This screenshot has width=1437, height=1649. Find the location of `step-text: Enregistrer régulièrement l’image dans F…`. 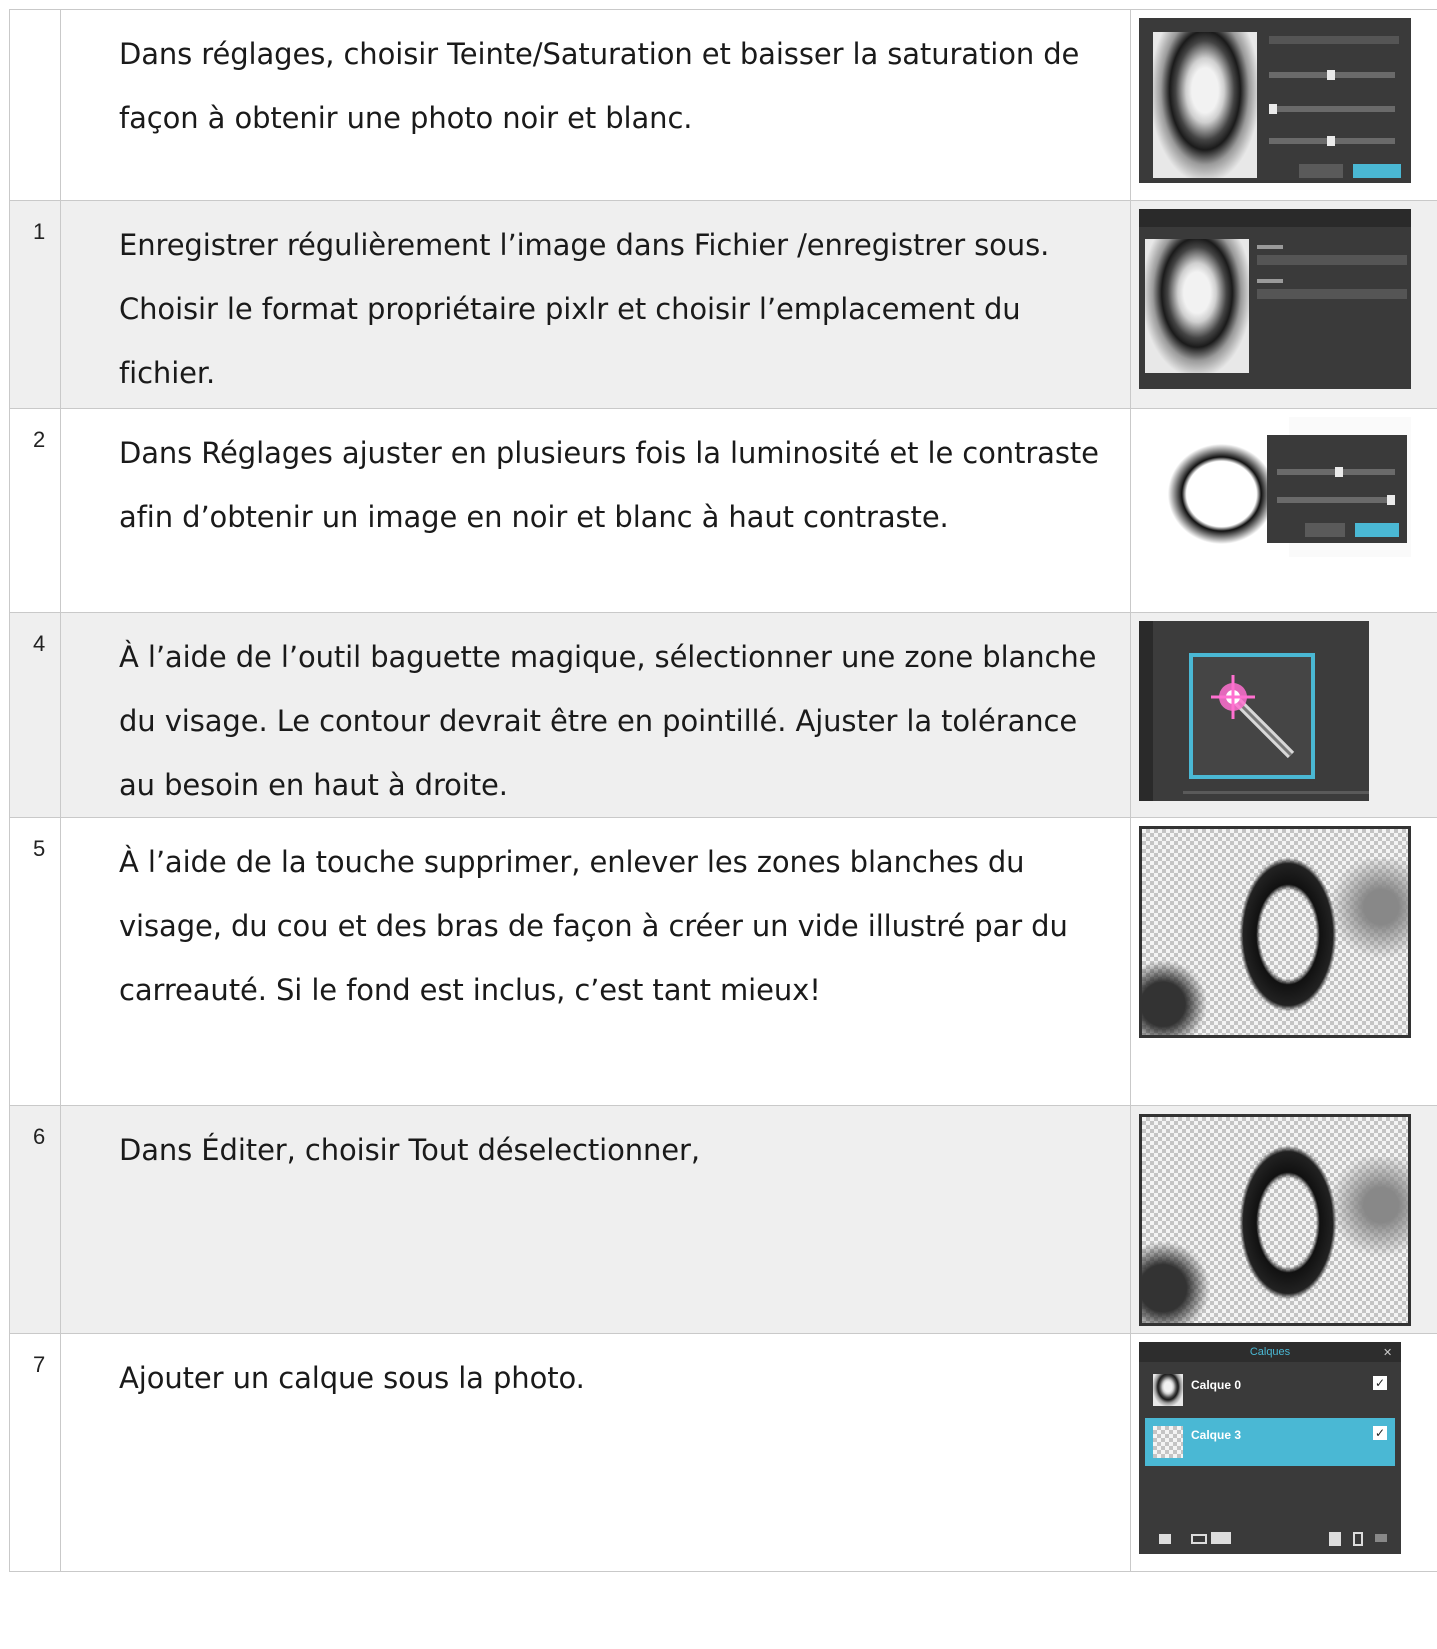

step-text: Enregistrer régulièrement l’image dans F… is located at coordinates (584, 309).